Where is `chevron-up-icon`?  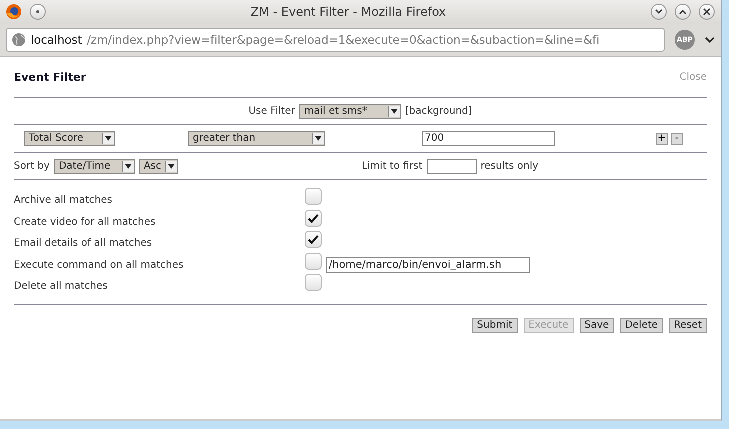 chevron-up-icon is located at coordinates (683, 12).